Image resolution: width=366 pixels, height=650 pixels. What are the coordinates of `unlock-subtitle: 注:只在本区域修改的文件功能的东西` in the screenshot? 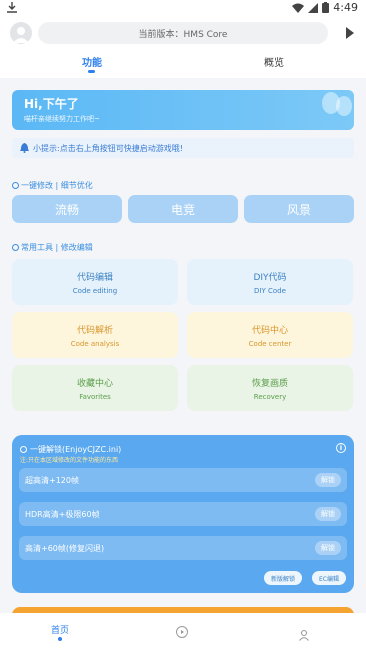 It's located at (69, 460).